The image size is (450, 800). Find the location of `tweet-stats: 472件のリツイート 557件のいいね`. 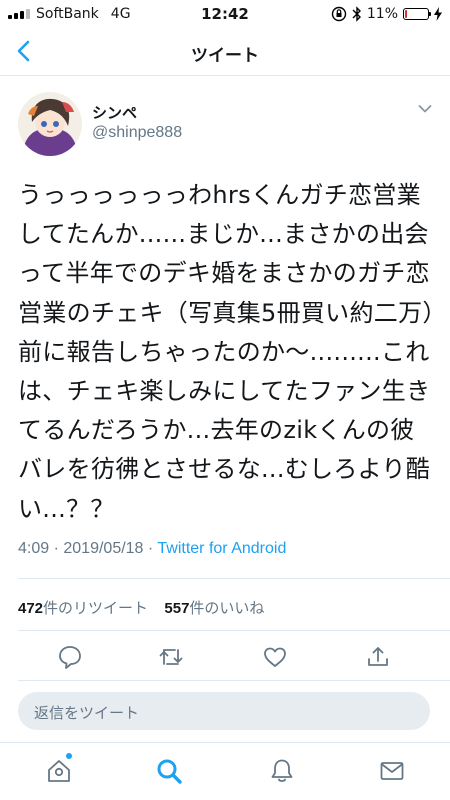

tweet-stats: 472件のリツイート 557件のいいね is located at coordinates (141, 607).